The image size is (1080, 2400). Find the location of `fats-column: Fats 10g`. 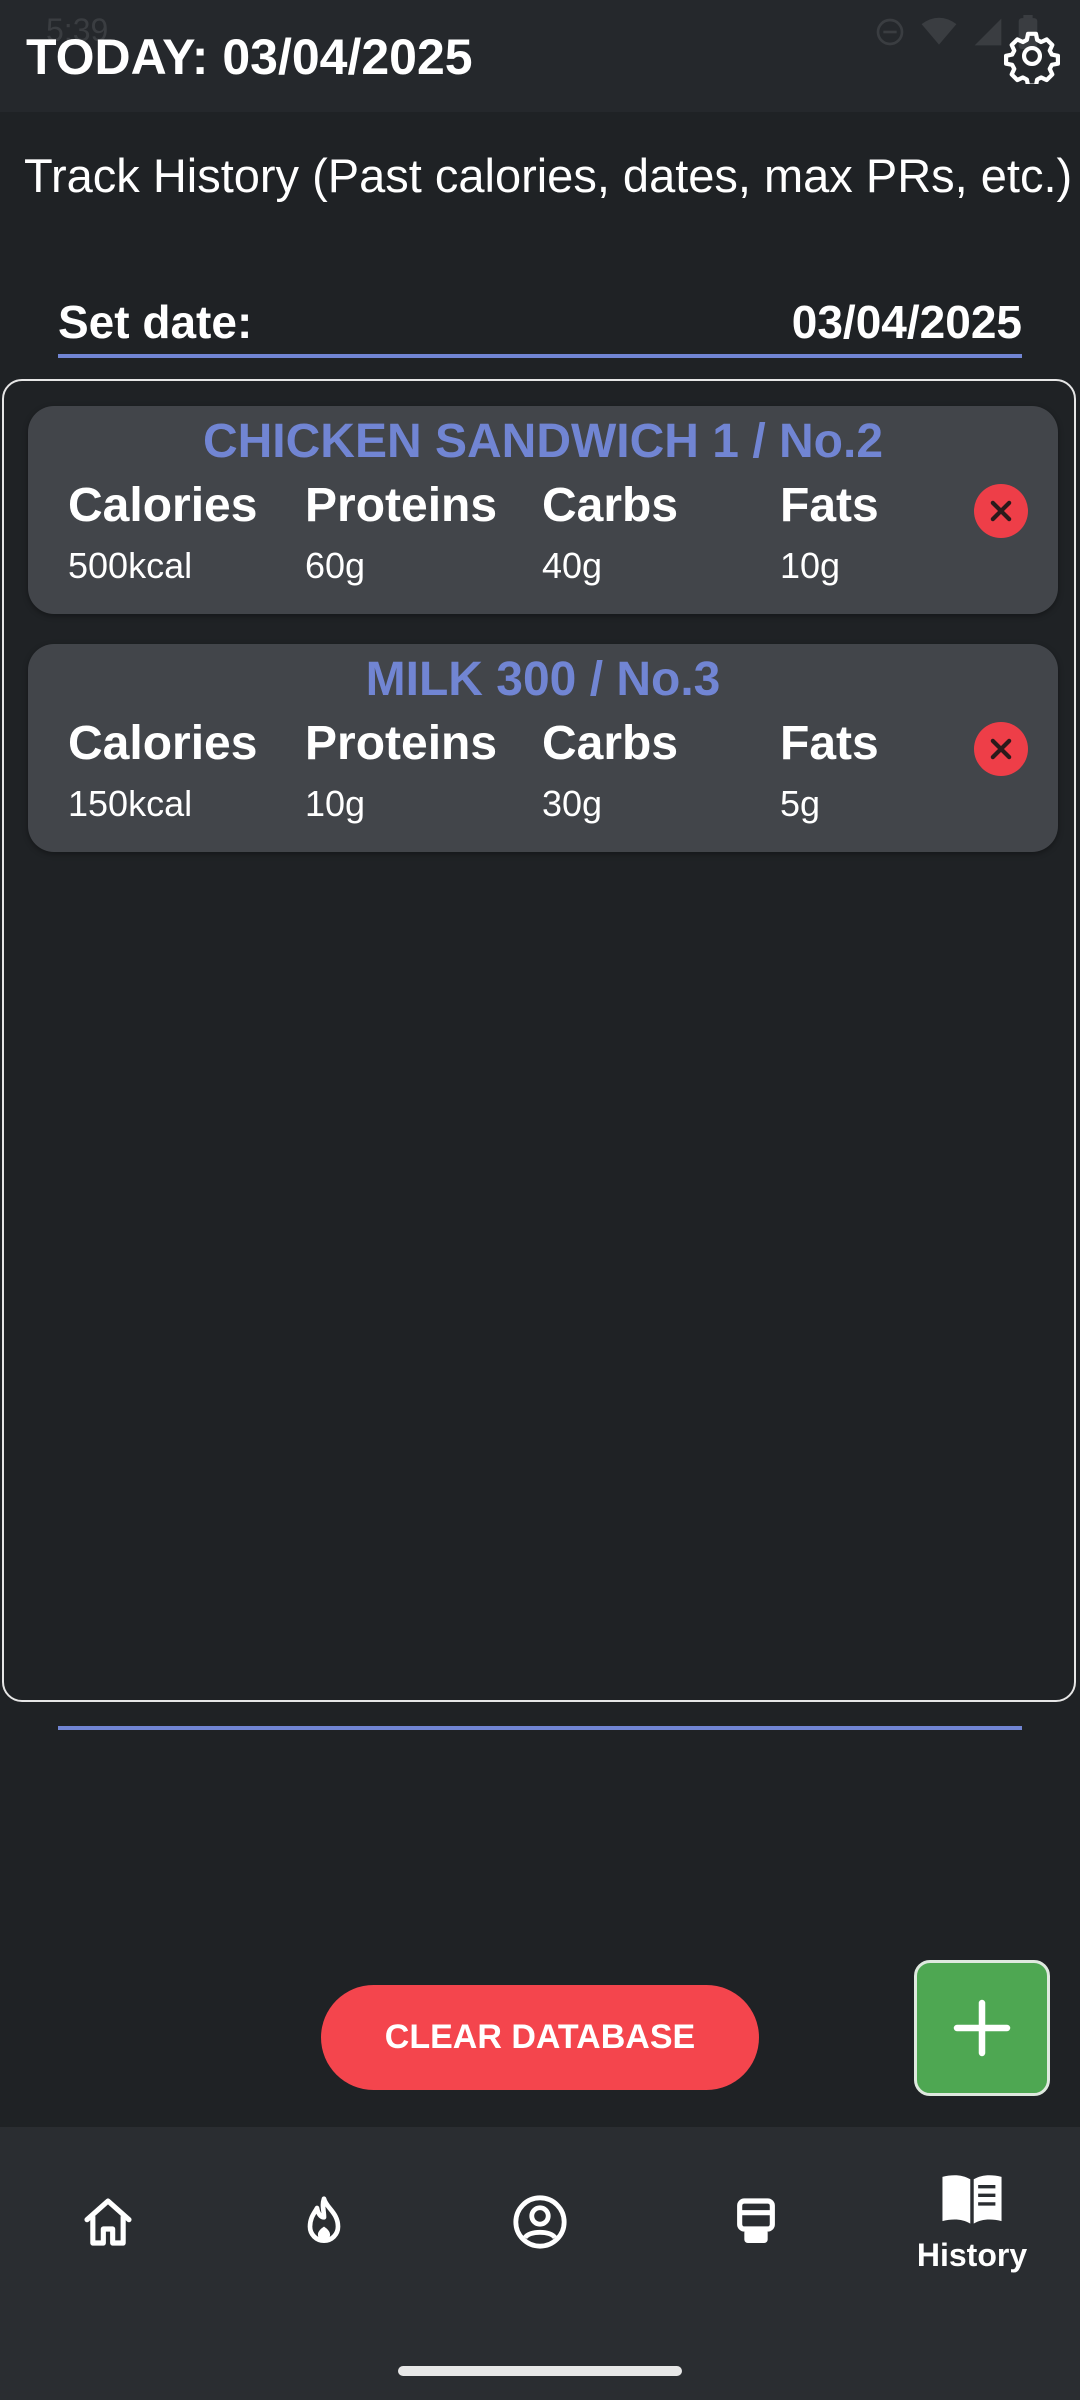

fats-column: Fats 10g is located at coordinates (829, 532).